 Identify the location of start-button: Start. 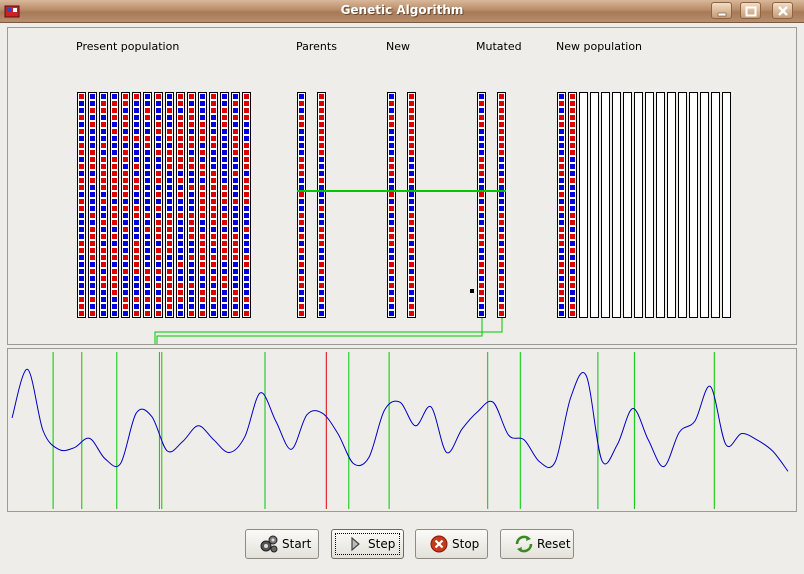
(282, 544).